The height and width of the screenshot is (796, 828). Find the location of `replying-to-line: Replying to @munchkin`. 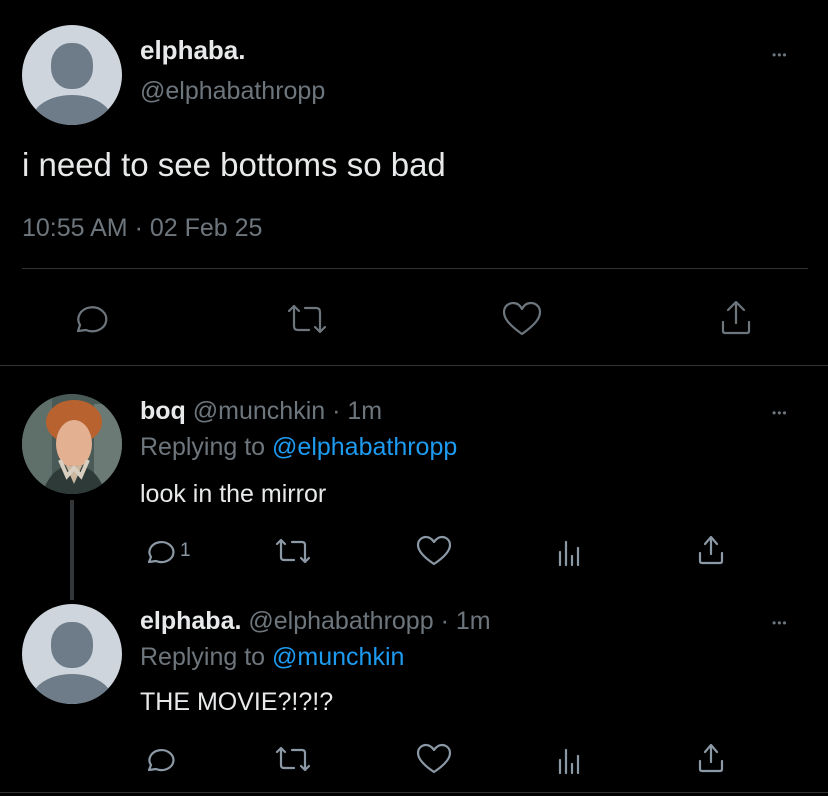

replying-to-line: Replying to @munchkin is located at coordinates (272, 657).